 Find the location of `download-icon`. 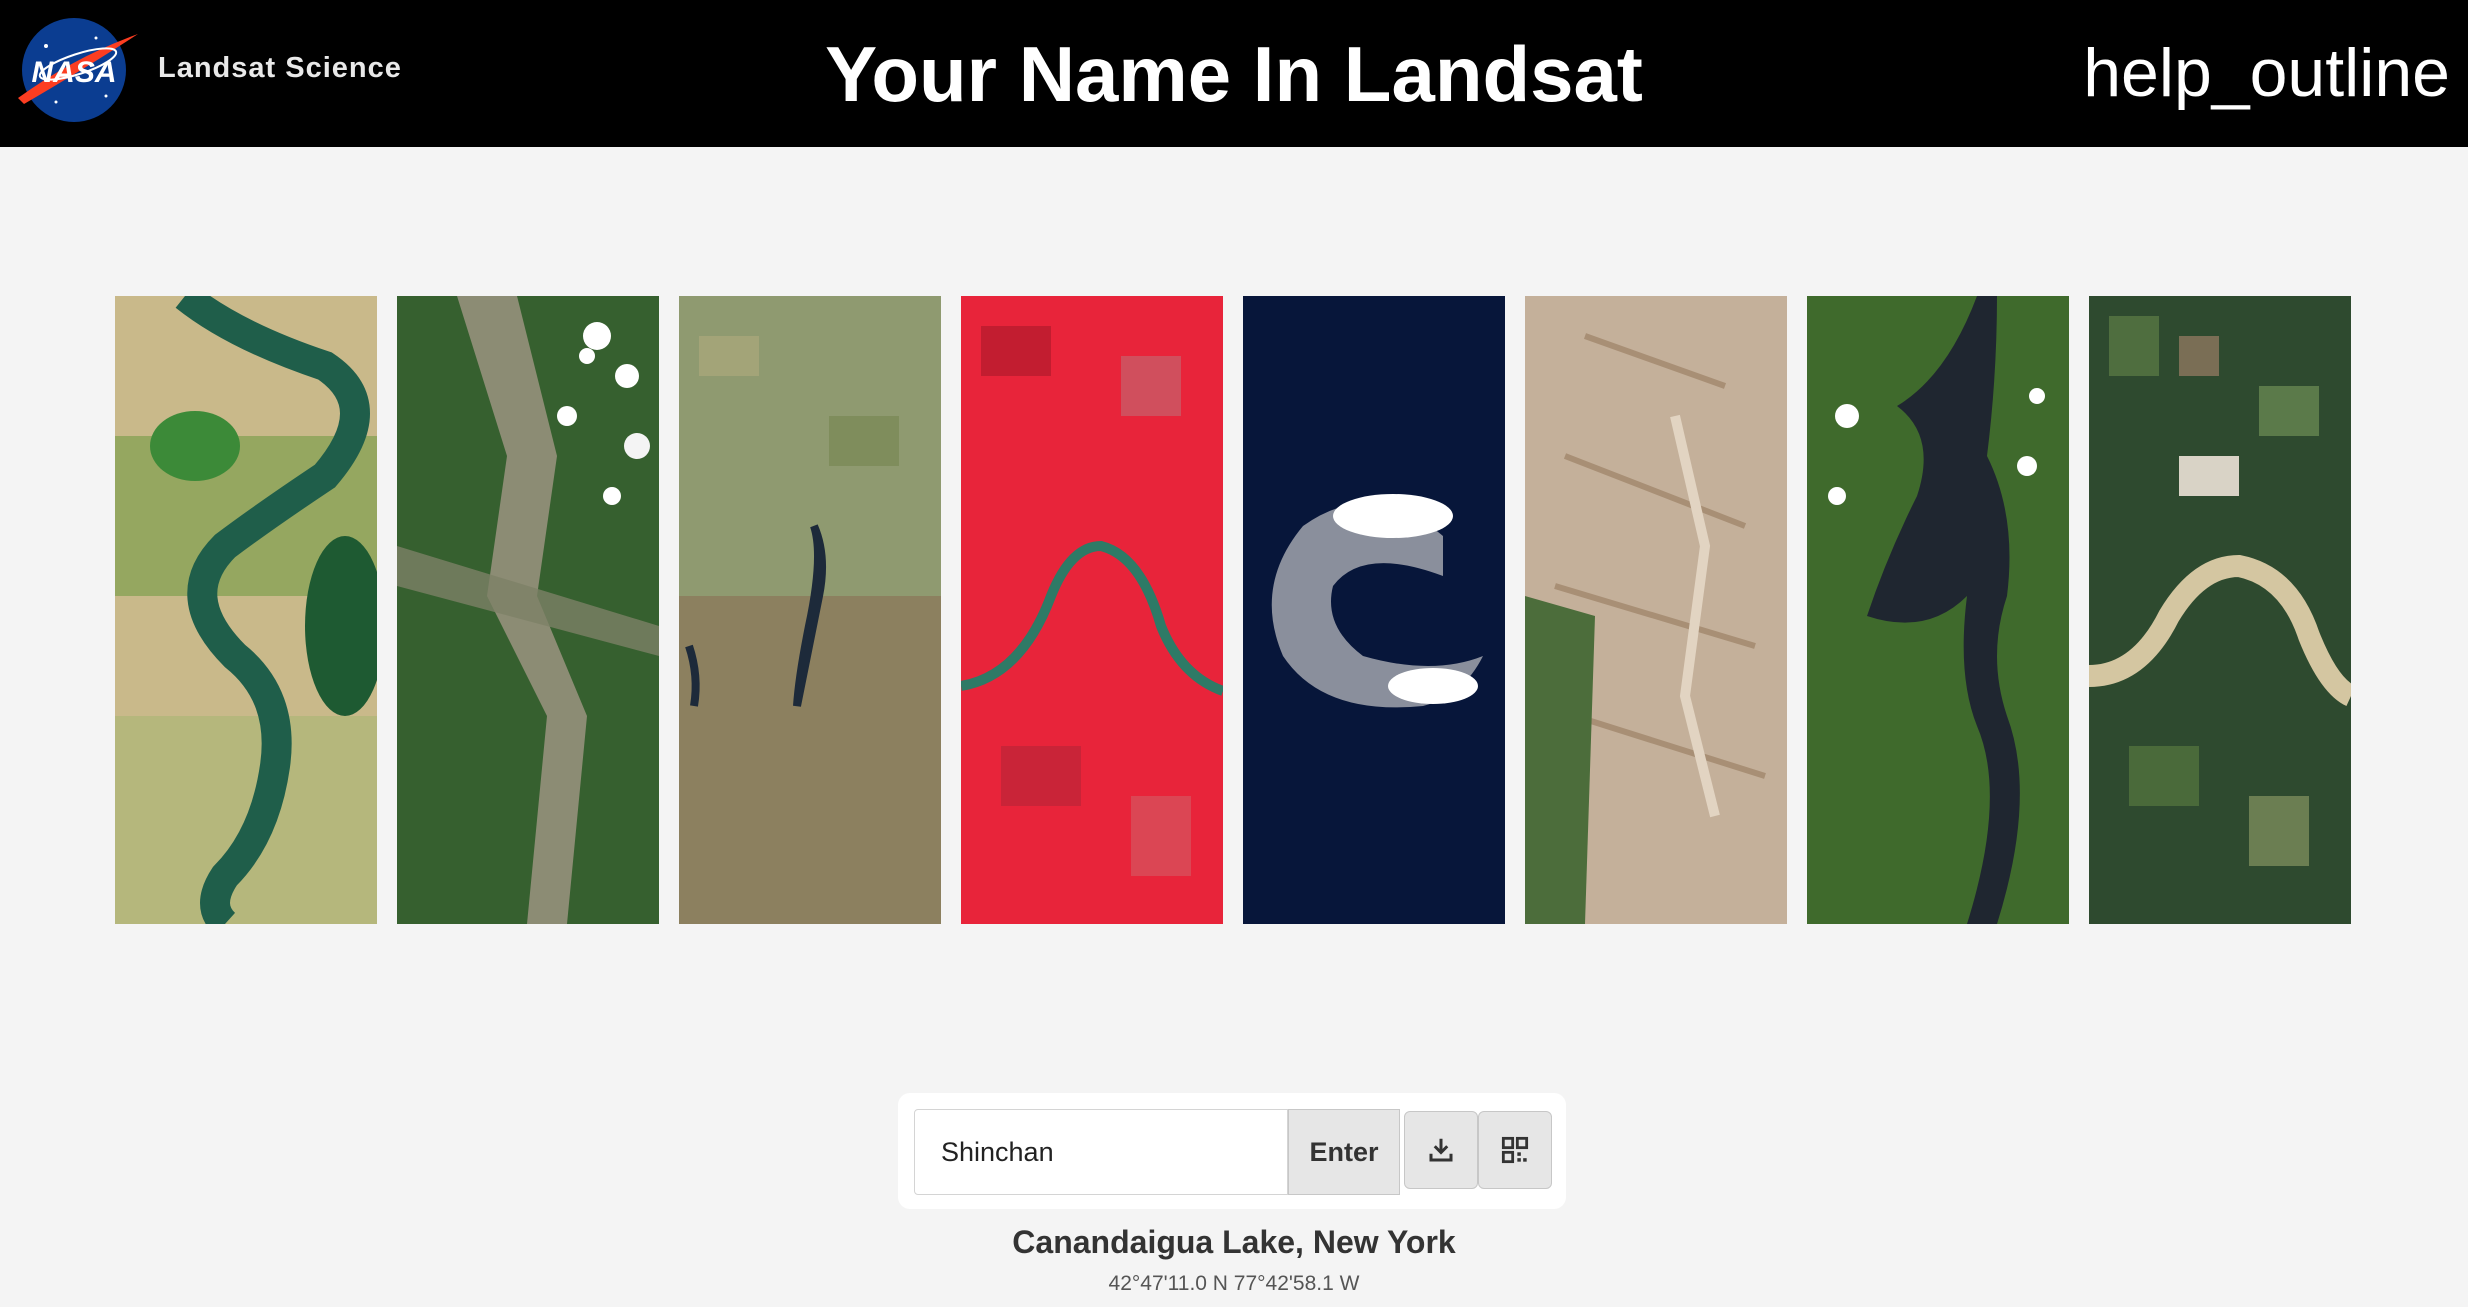

download-icon is located at coordinates (1441, 1150).